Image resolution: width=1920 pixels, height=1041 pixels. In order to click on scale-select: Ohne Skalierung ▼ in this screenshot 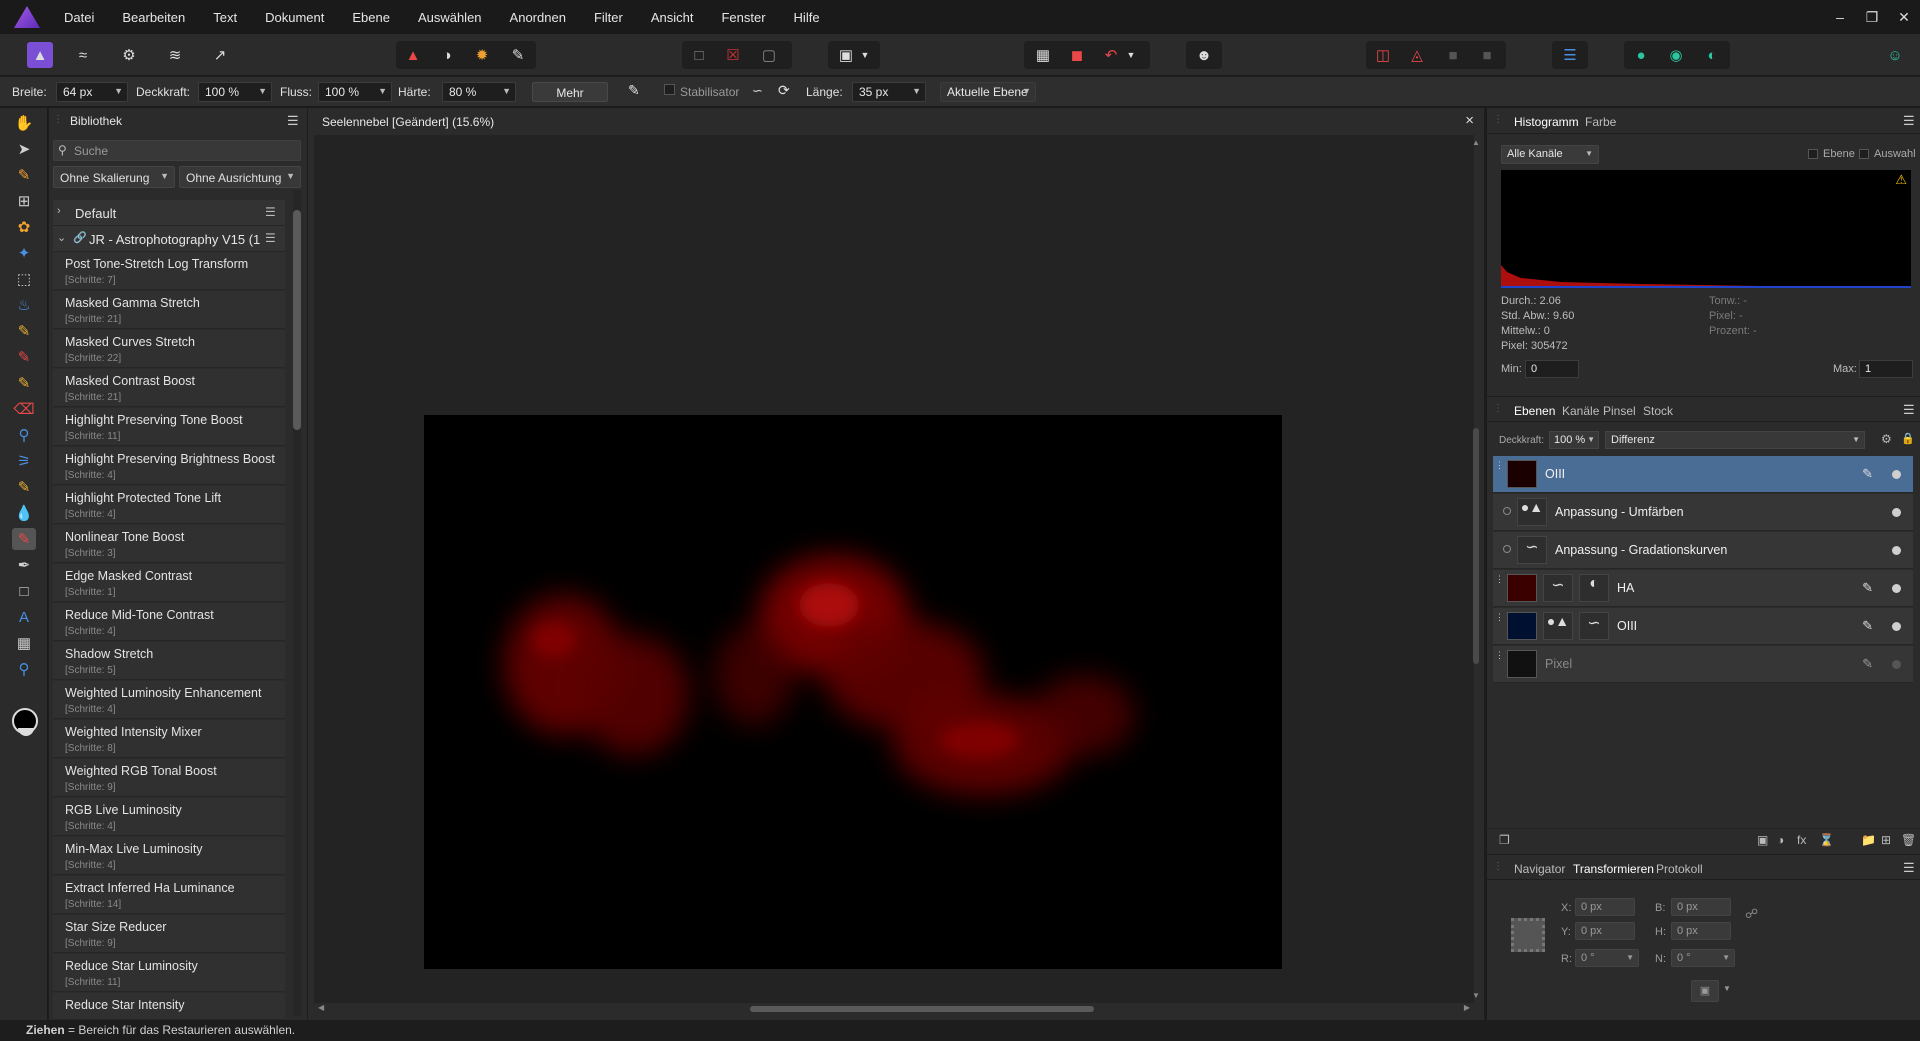, I will do `click(114, 177)`.